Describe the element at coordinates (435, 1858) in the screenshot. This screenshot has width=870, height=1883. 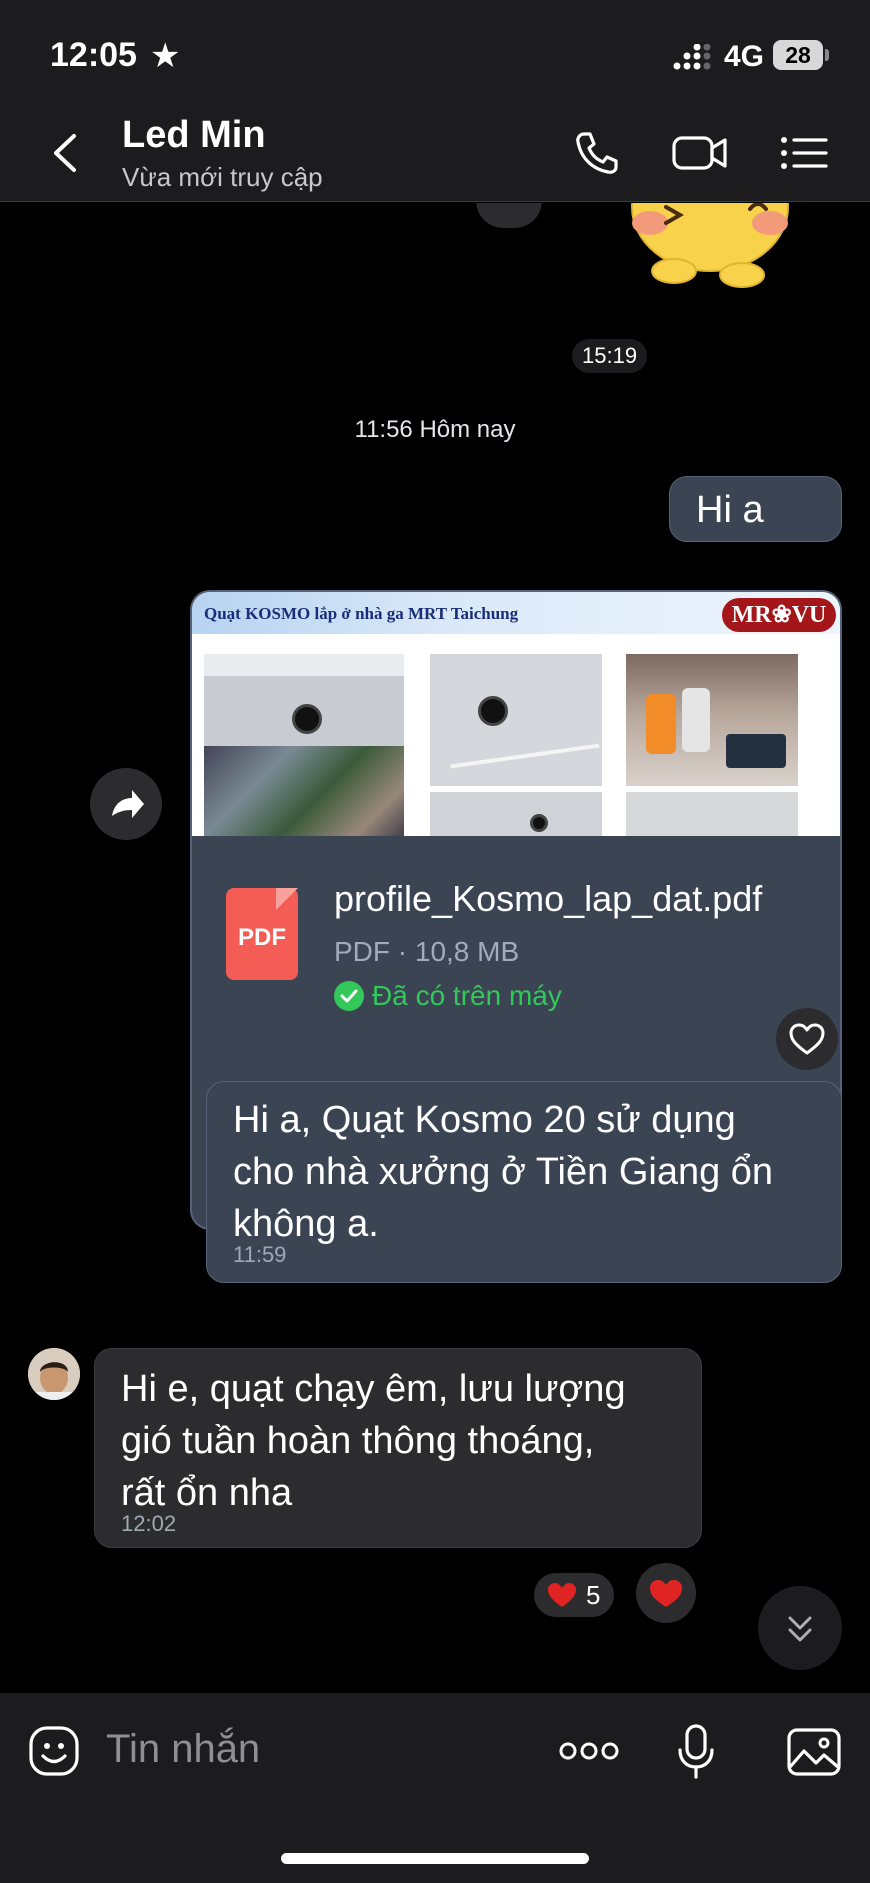
I see `home-indicator` at that location.